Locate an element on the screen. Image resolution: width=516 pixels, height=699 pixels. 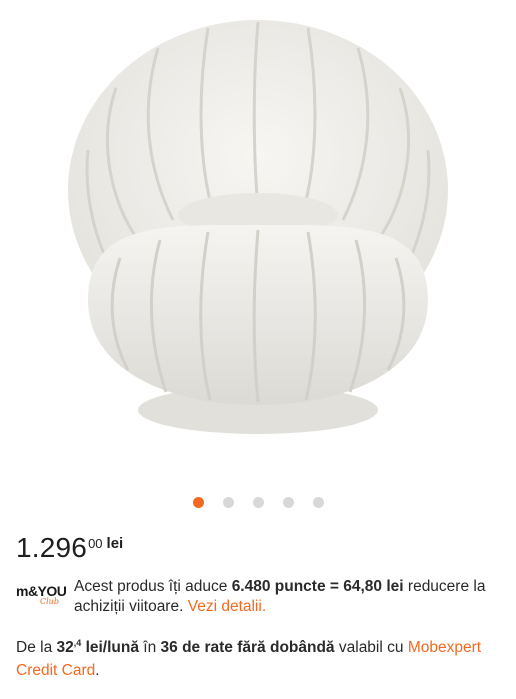
rate-amount-dec: ,4 is located at coordinates (77, 643).